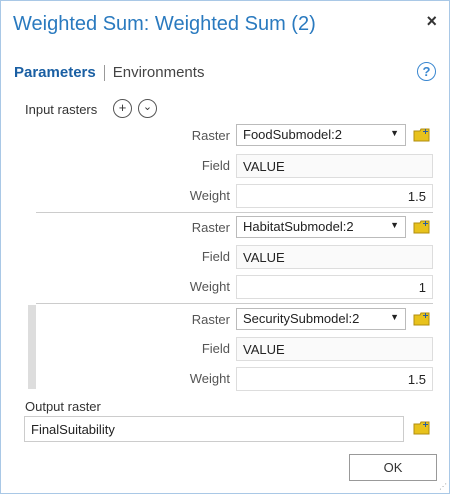  I want to click on tab-separator, so click(104, 72).